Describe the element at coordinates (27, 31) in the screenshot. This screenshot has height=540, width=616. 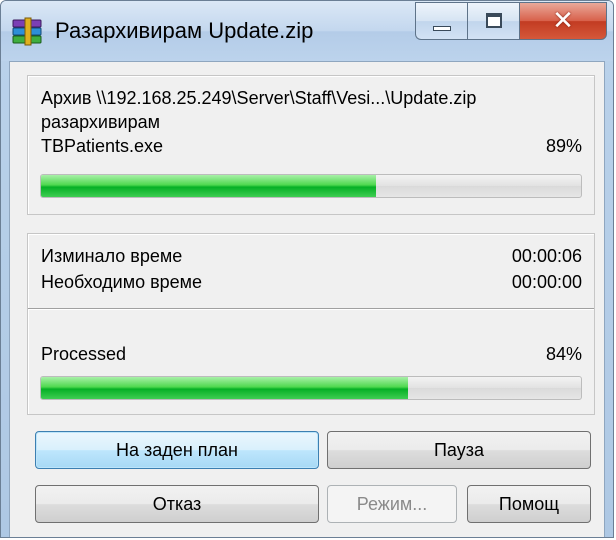
I see `winrar-books-icon` at that location.